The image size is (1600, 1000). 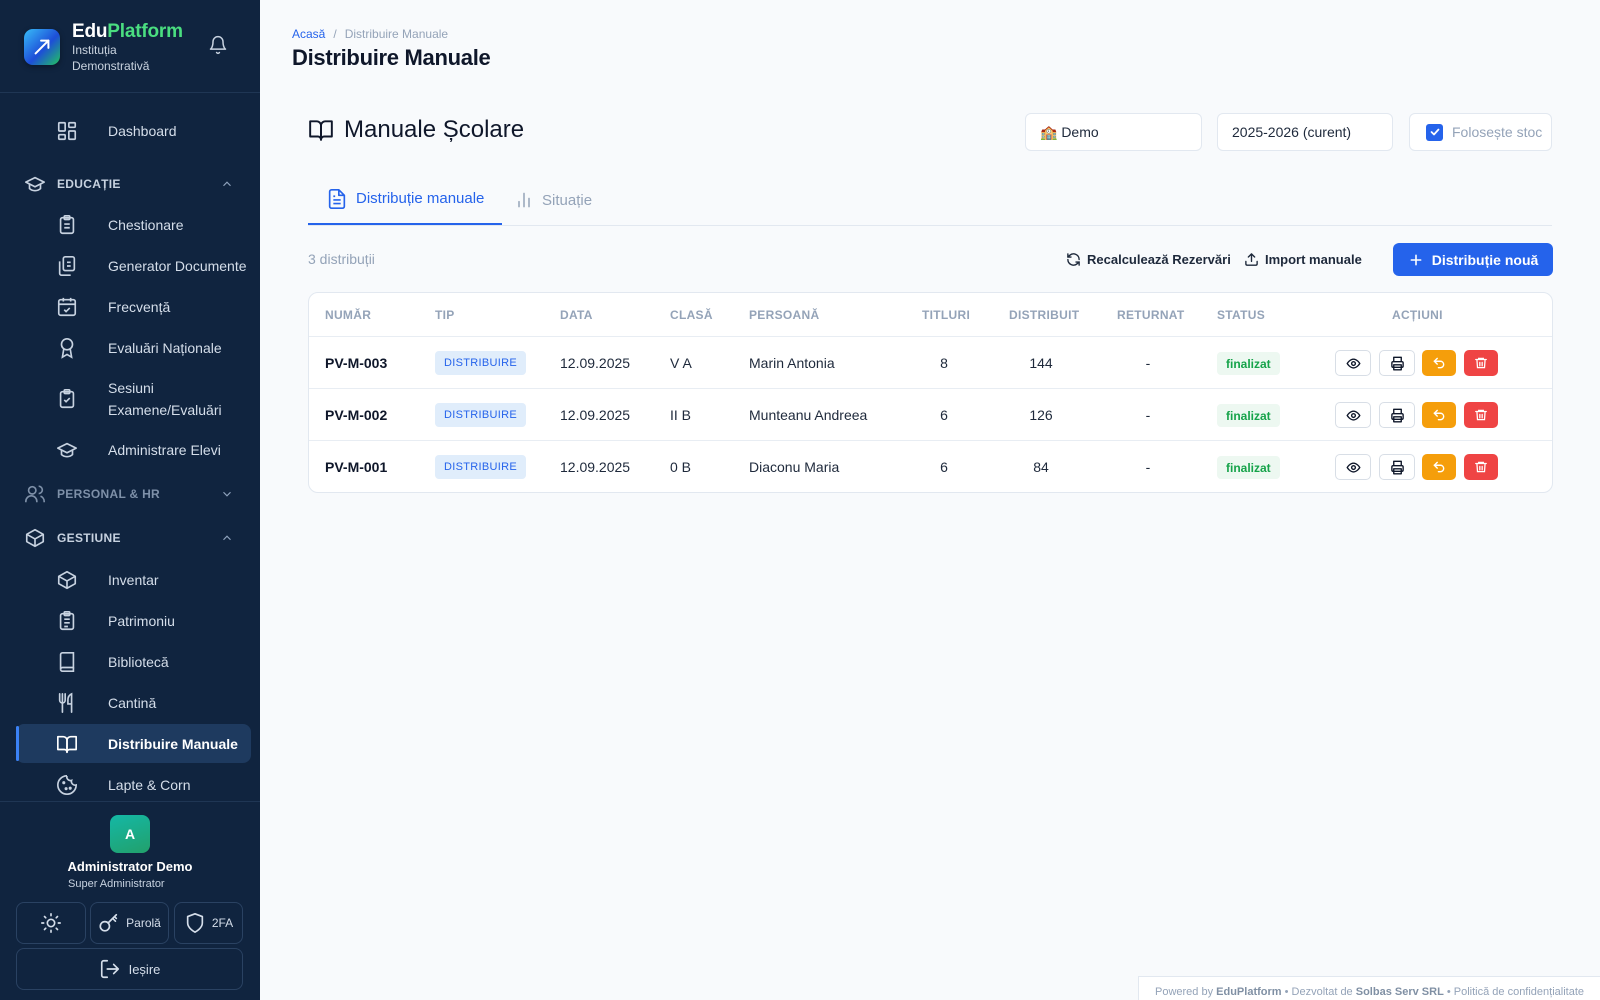 I want to click on recalc-reservations-button: Recalculează Rezervări, so click(x=1148, y=259).